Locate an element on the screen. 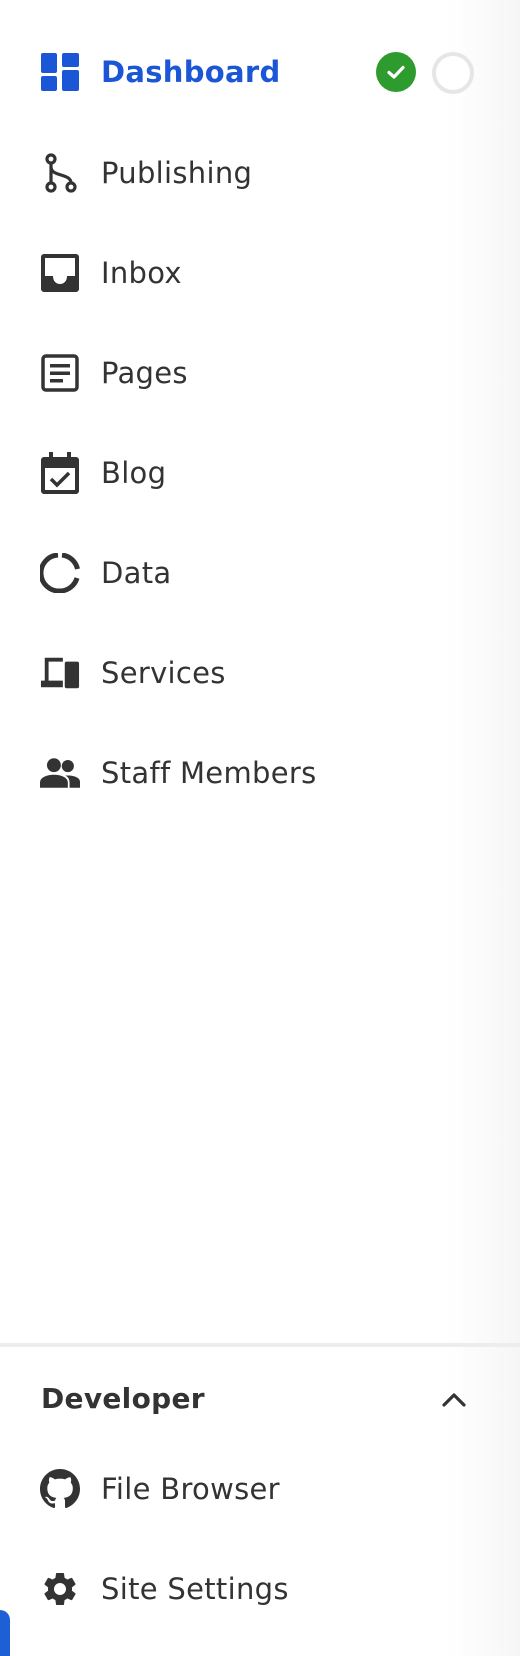  sidebar-item-label: Data is located at coordinates (136, 573).